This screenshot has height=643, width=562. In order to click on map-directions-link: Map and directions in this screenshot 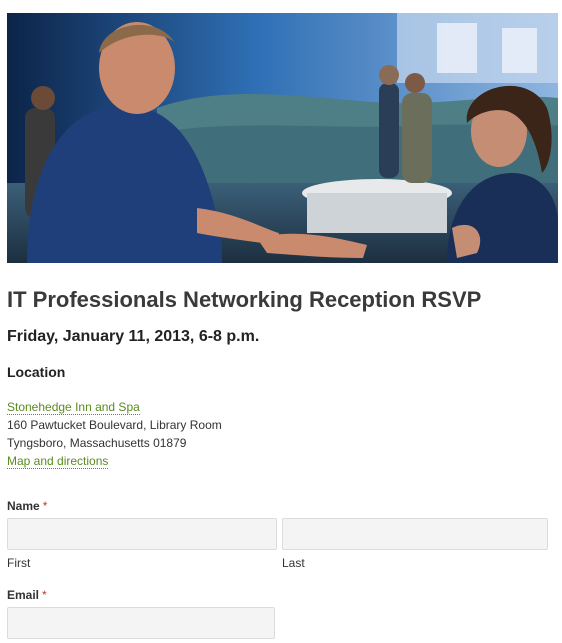, I will do `click(58, 461)`.